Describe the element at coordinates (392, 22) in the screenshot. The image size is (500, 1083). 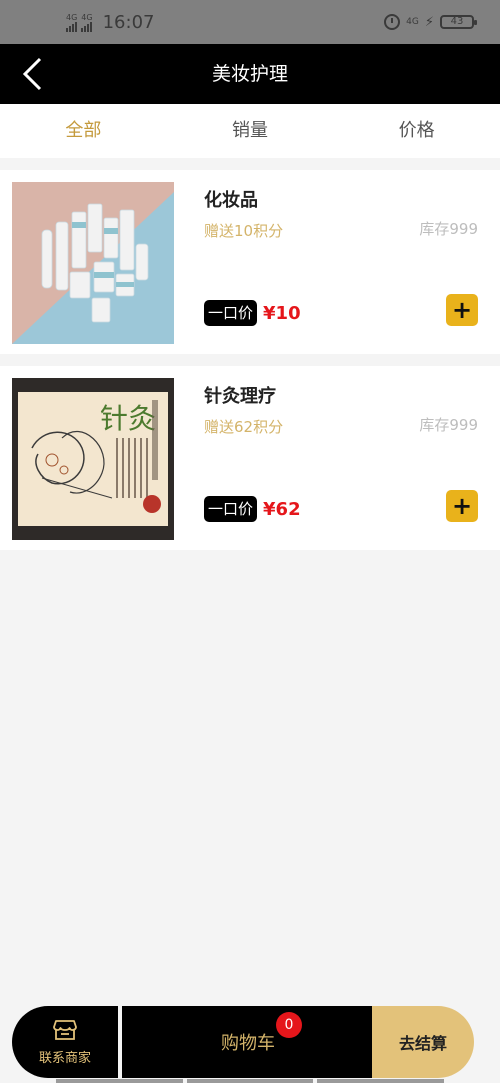
I see `alarm-icon` at that location.